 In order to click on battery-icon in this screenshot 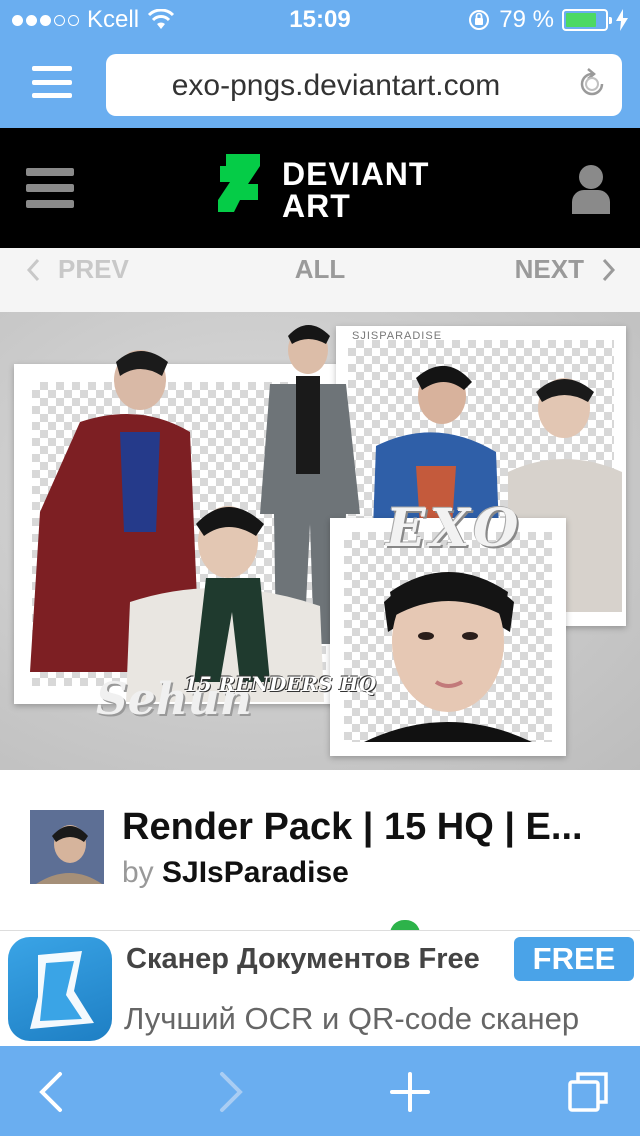, I will do `click(587, 20)`.